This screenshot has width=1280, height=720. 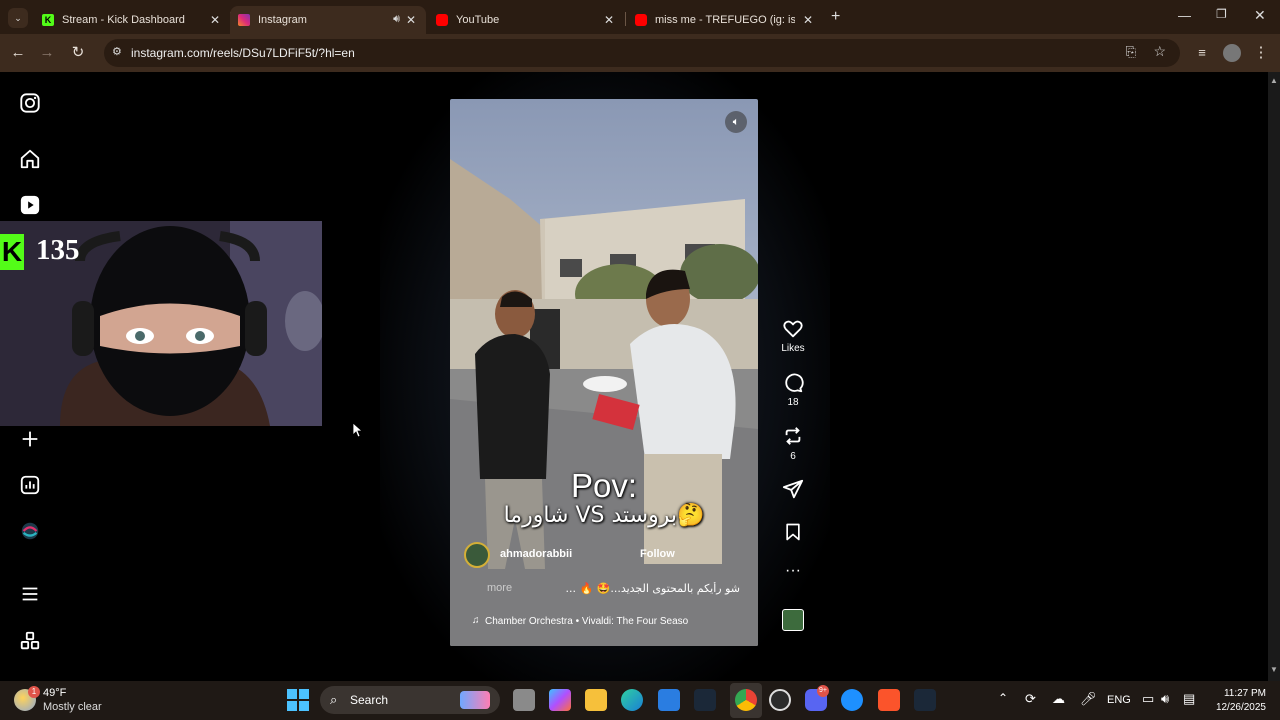 What do you see at coordinates (369, 700) in the screenshot?
I see `search-label: Search` at bounding box center [369, 700].